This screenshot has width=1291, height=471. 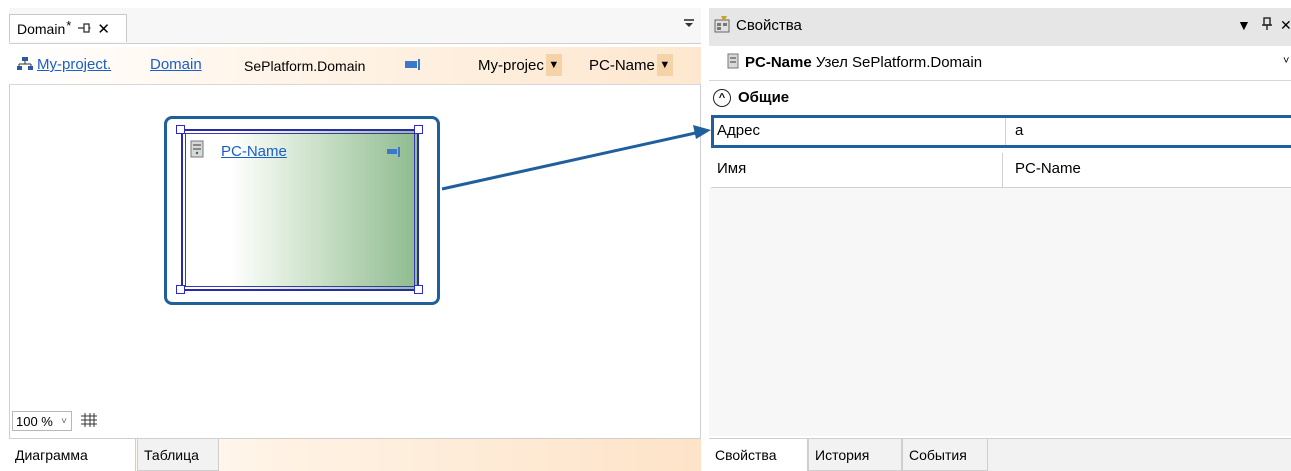 What do you see at coordinates (41, 28) in the screenshot?
I see `tab-title: Domain` at bounding box center [41, 28].